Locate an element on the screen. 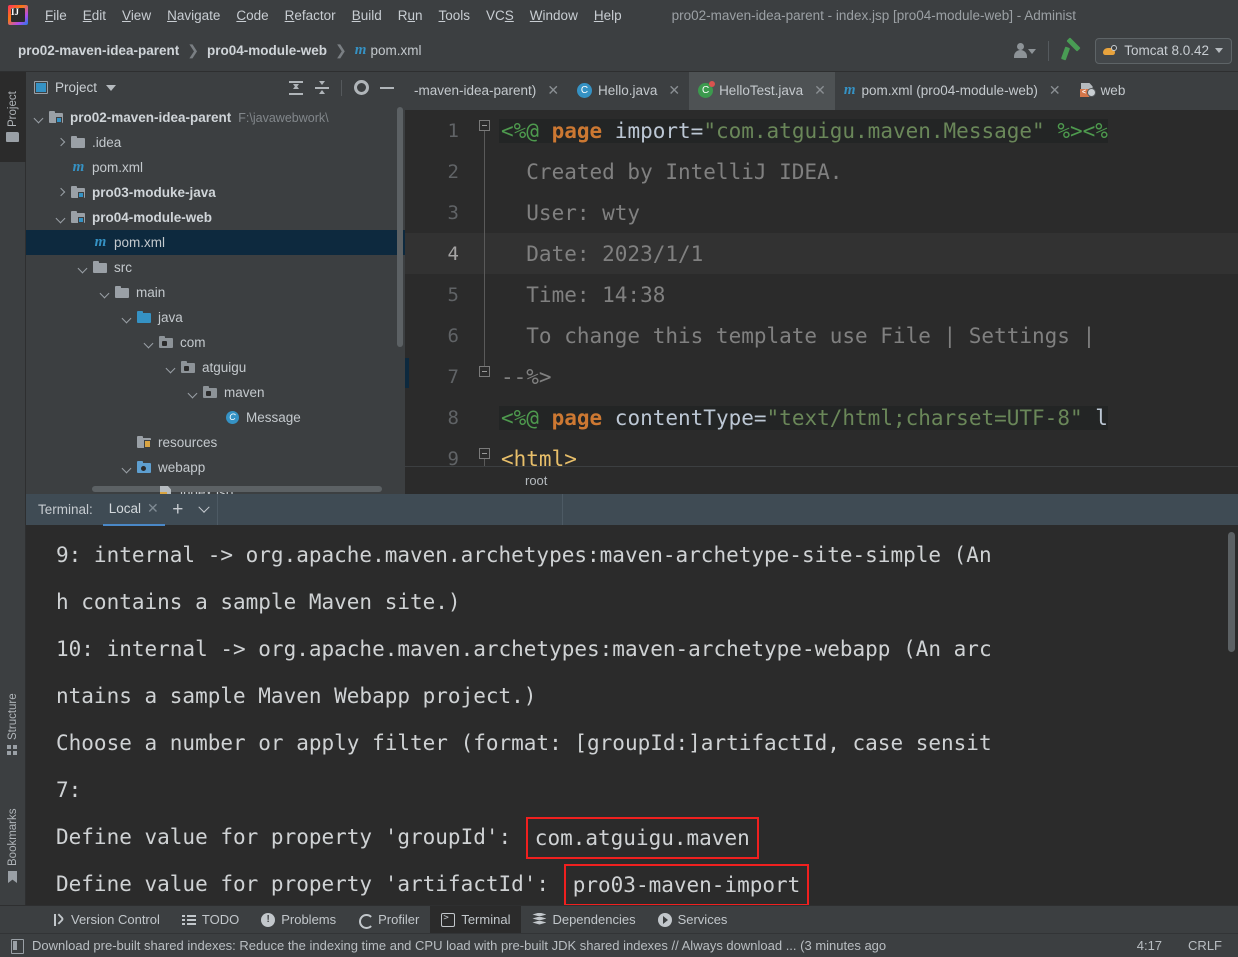 The width and height of the screenshot is (1238, 957). terminal-tab-local: Local ✕ is located at coordinates (133, 510).